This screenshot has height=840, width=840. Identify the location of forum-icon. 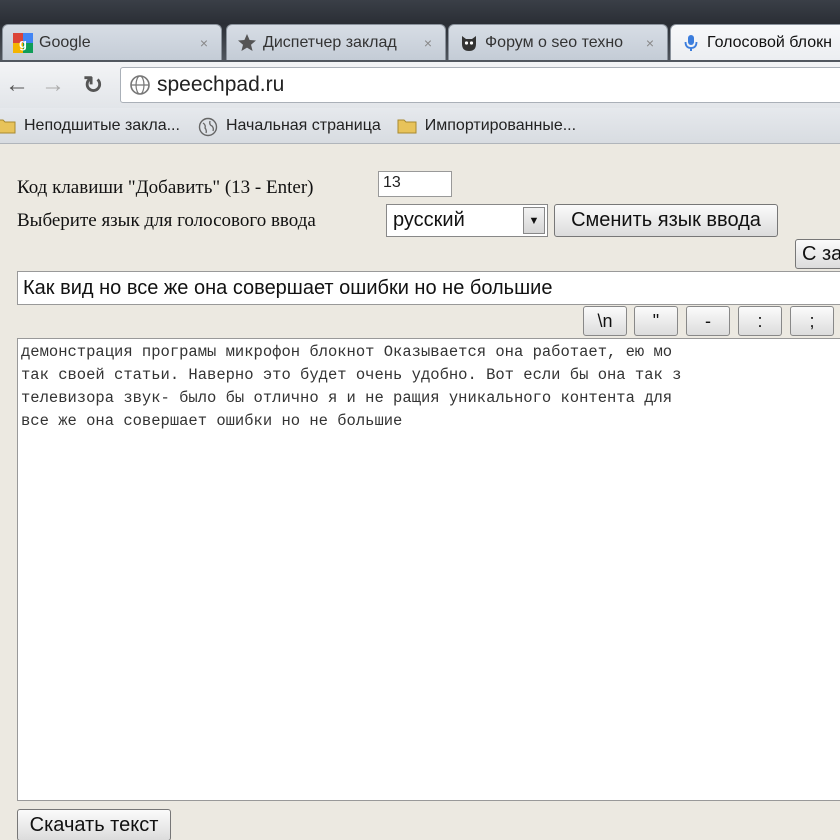
(469, 43).